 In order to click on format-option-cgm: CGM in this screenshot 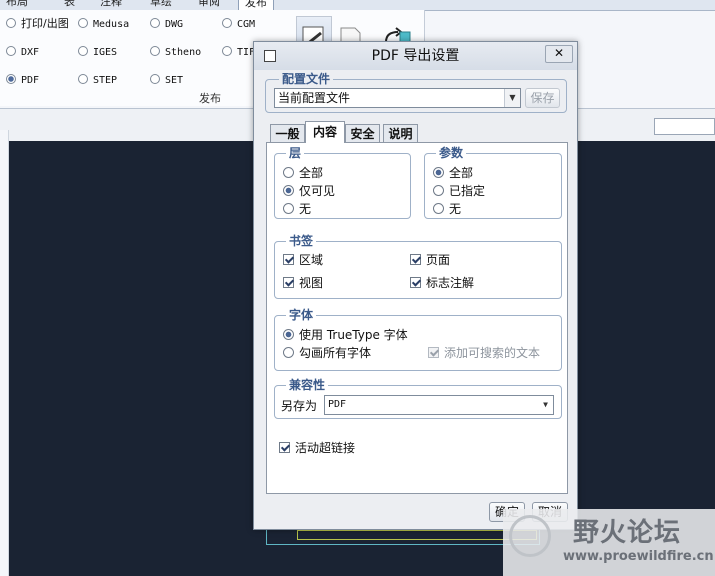, I will do `click(238, 24)`.